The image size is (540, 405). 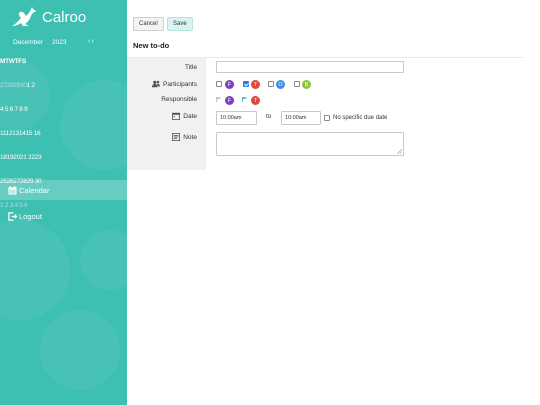 What do you see at coordinates (63, 216) in the screenshot?
I see `nav-logout: Logout` at bounding box center [63, 216].